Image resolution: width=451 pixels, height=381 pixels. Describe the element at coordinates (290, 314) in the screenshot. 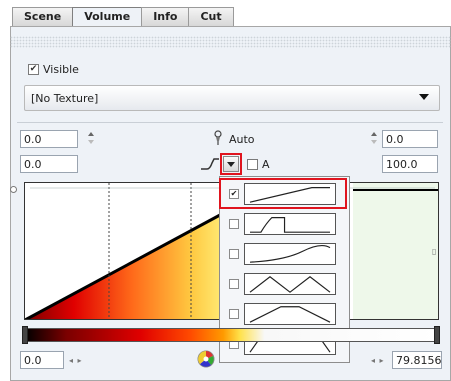

I see `trapezoid-icon` at that location.